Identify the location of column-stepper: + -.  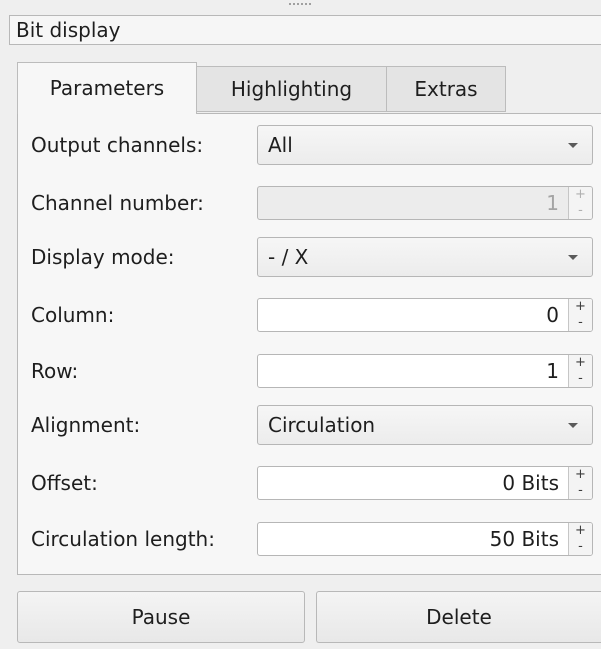
(580, 315).